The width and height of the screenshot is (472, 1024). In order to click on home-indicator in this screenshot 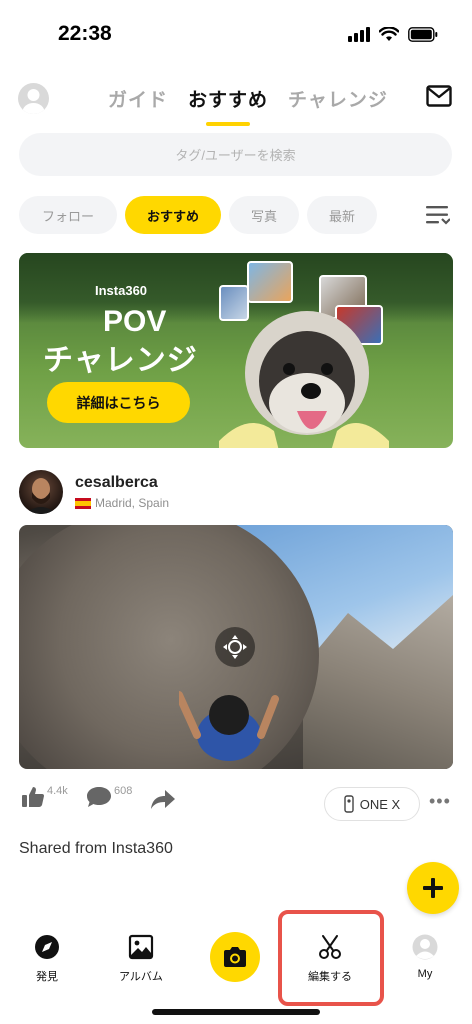, I will do `click(236, 1012)`.